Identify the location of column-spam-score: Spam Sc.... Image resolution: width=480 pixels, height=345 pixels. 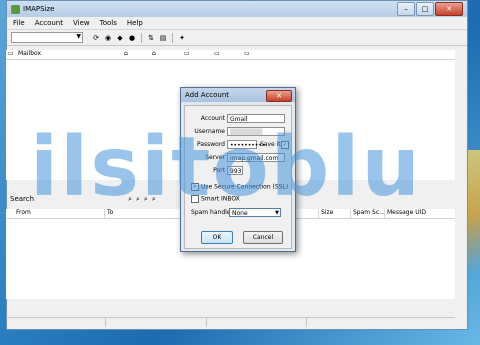
(367, 213).